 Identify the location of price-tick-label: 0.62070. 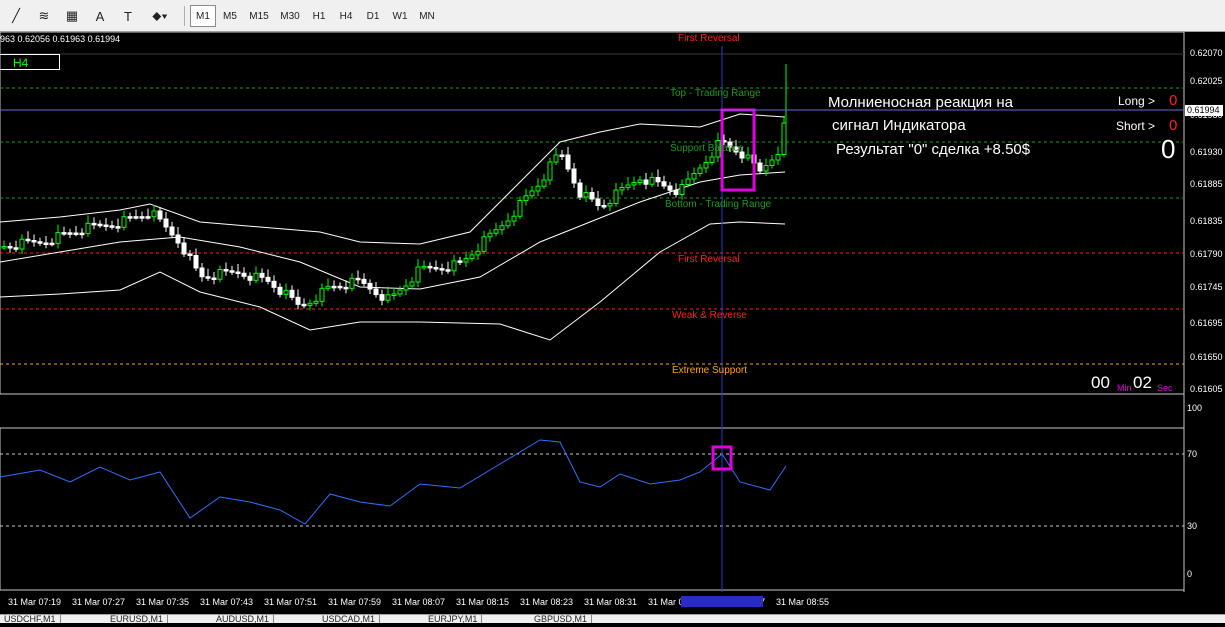
(1206, 53).